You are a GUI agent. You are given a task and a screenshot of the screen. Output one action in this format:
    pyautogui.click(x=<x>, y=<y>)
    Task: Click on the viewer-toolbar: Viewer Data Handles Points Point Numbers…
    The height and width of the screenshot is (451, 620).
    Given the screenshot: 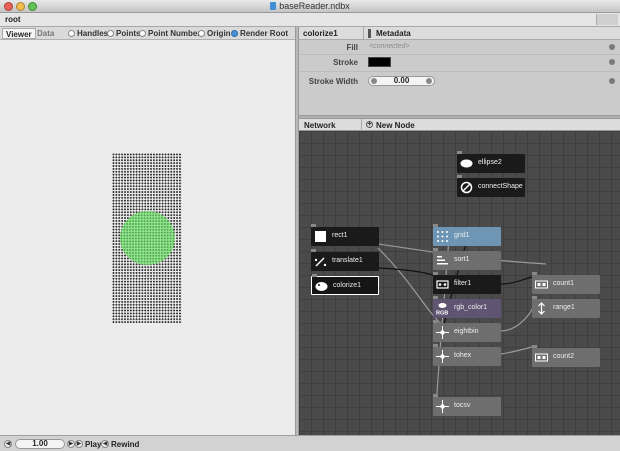 What is the action you would take?
    pyautogui.click(x=147, y=33)
    